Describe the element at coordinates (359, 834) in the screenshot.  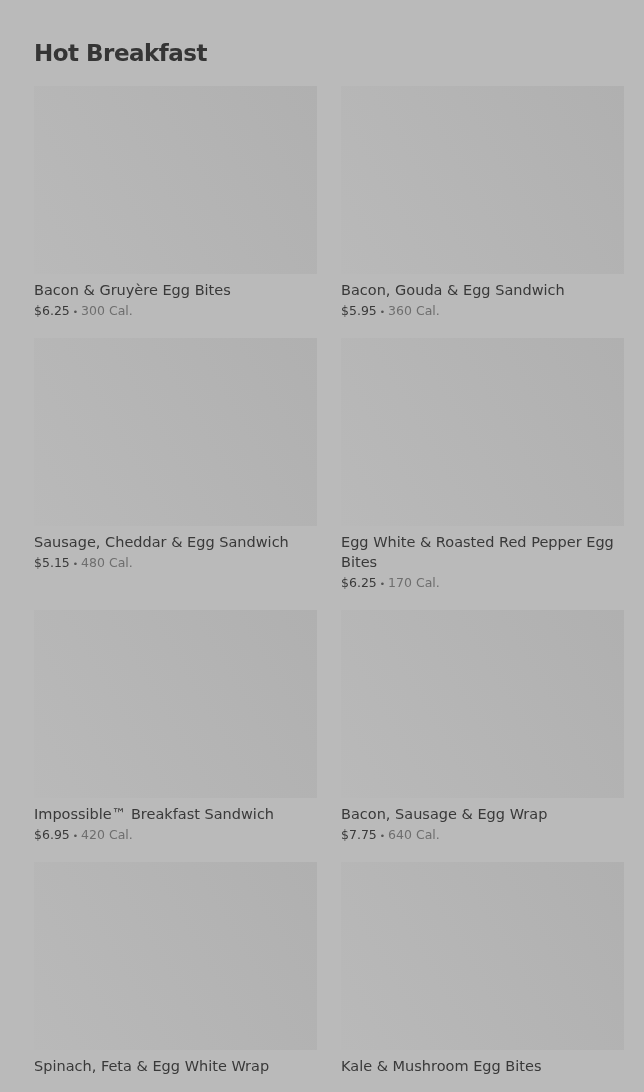
I see `item-price: $7.75` at that location.